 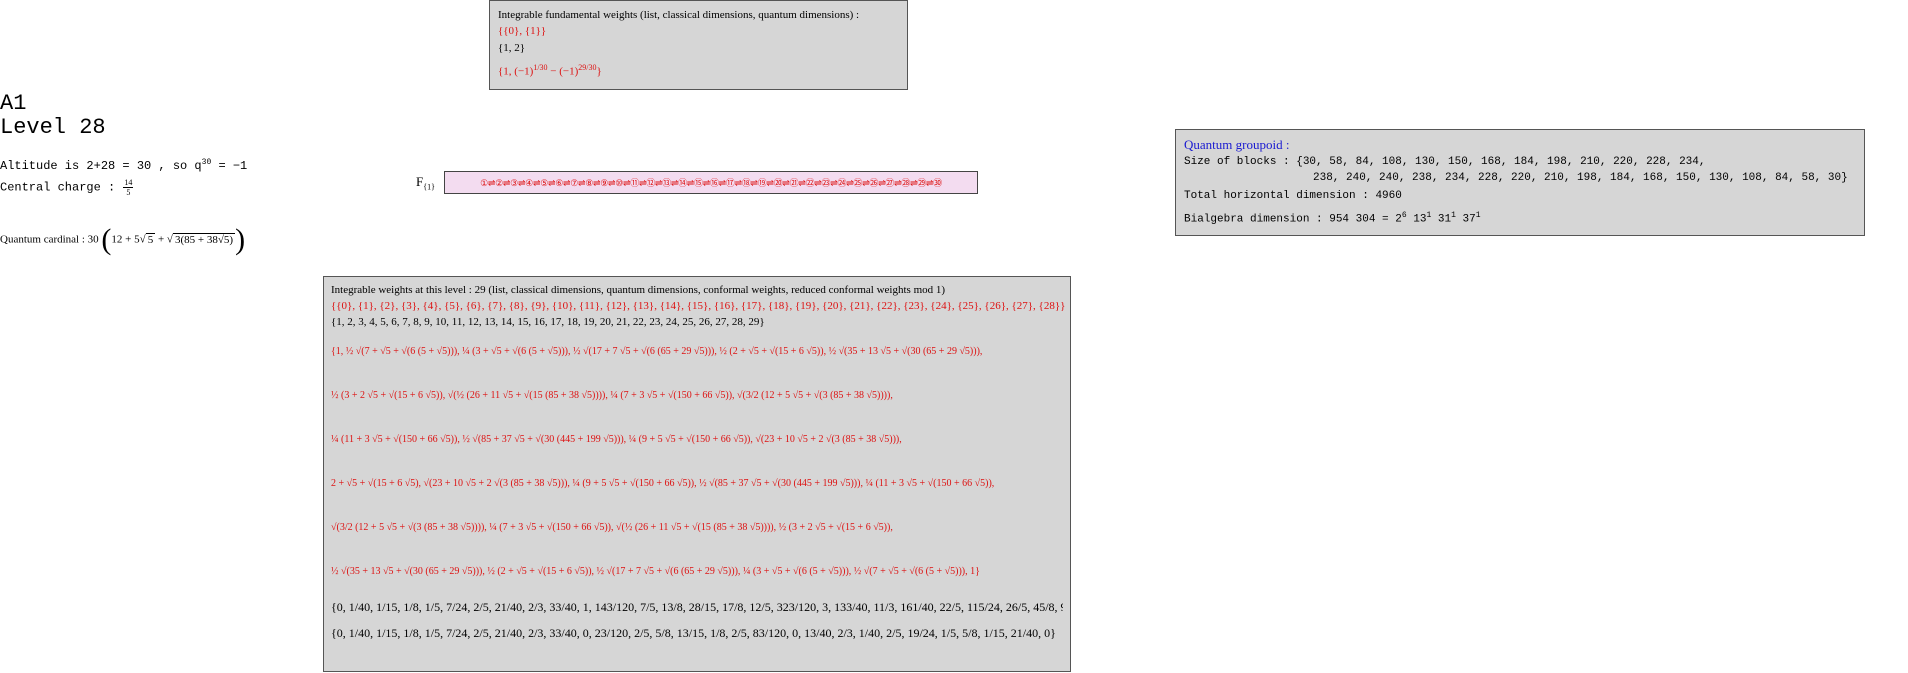 What do you see at coordinates (53, 127) in the screenshot?
I see `level-title: Level 28` at bounding box center [53, 127].